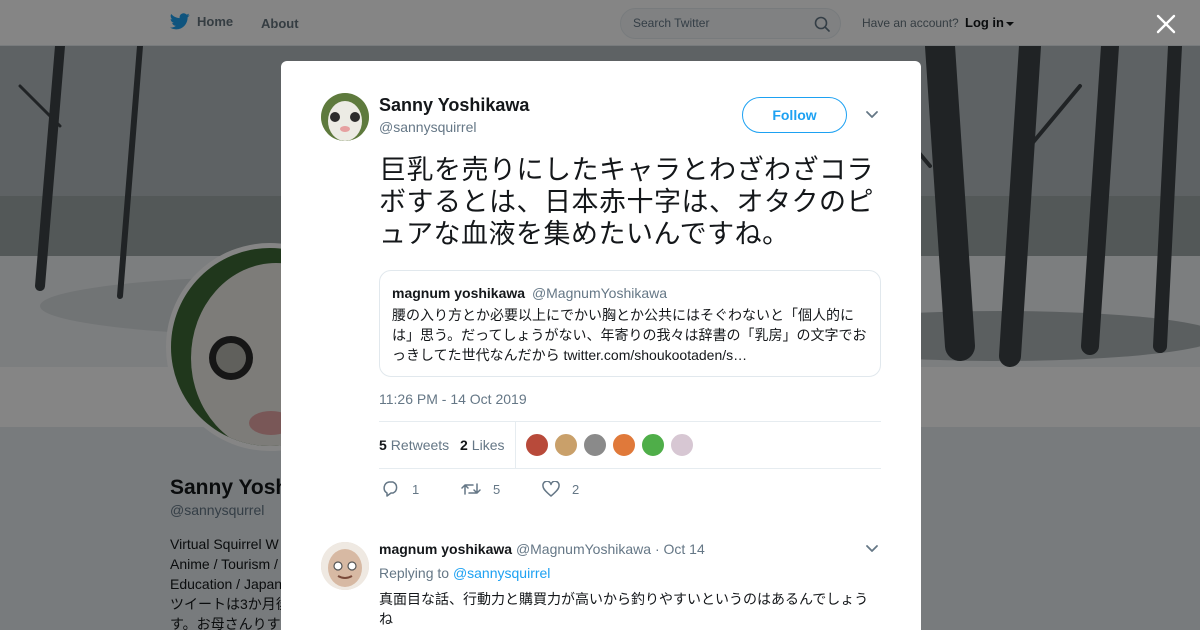  I want to click on retweets-stat: 5 Retweets, so click(414, 445).